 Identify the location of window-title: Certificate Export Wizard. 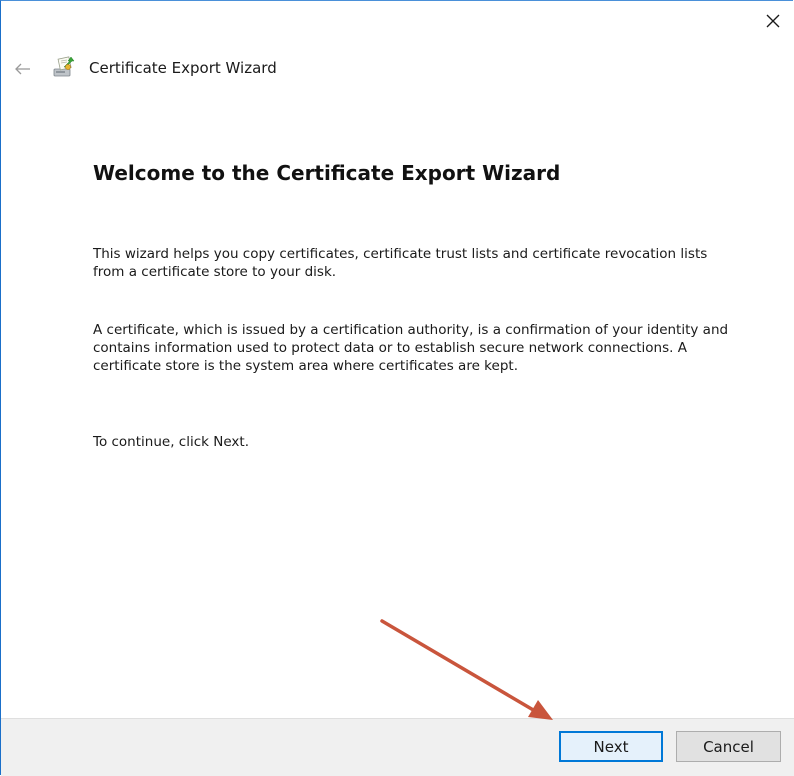
(183, 68).